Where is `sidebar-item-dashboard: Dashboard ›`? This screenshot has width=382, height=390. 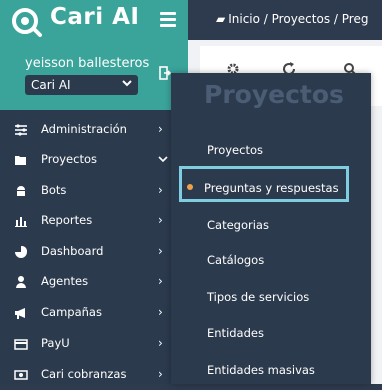
sidebar-item-dashboard: Dashboard › is located at coordinates (94, 252).